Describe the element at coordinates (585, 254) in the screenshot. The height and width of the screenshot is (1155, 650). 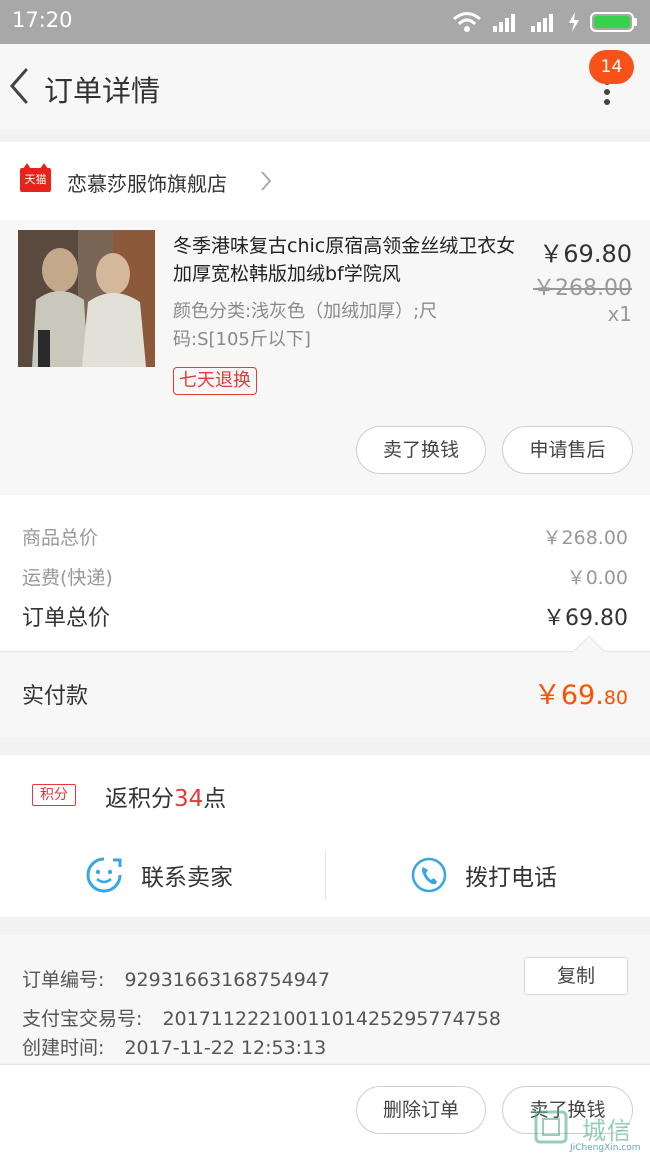
I see `product-price: ￥69.80` at that location.